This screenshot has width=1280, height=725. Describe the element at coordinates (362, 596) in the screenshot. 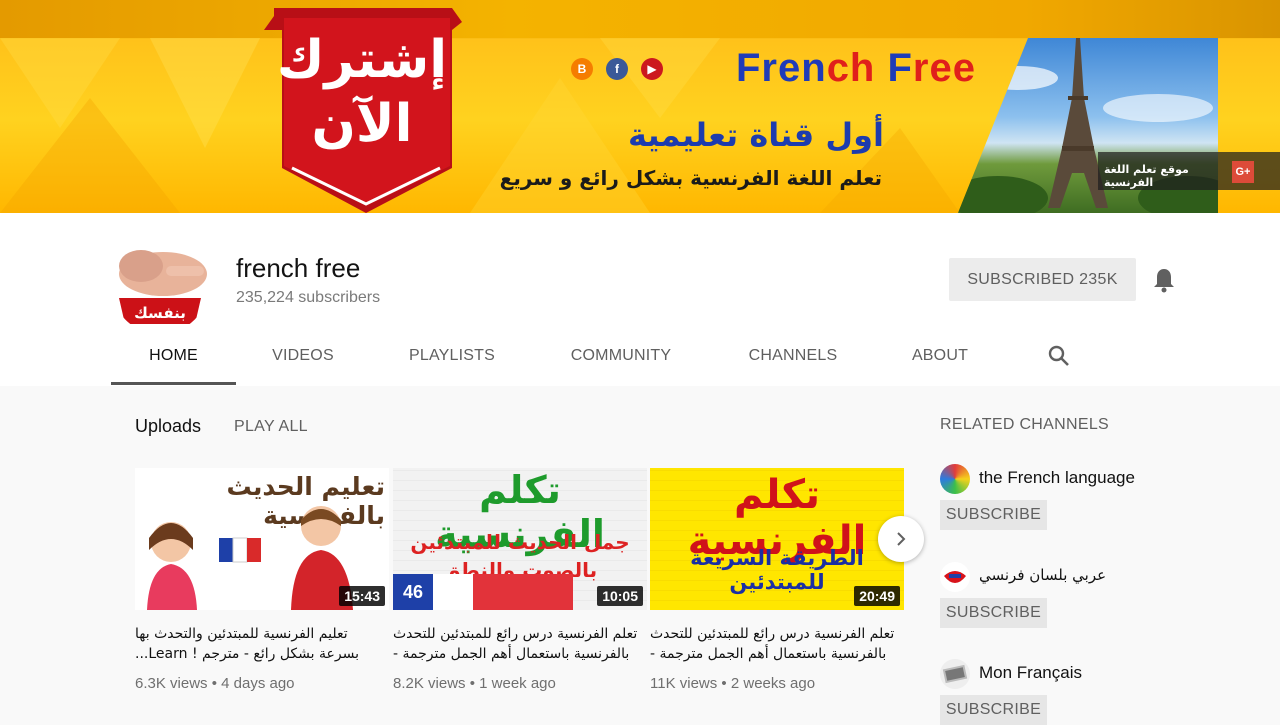

I see `video-duration: 15:43` at that location.